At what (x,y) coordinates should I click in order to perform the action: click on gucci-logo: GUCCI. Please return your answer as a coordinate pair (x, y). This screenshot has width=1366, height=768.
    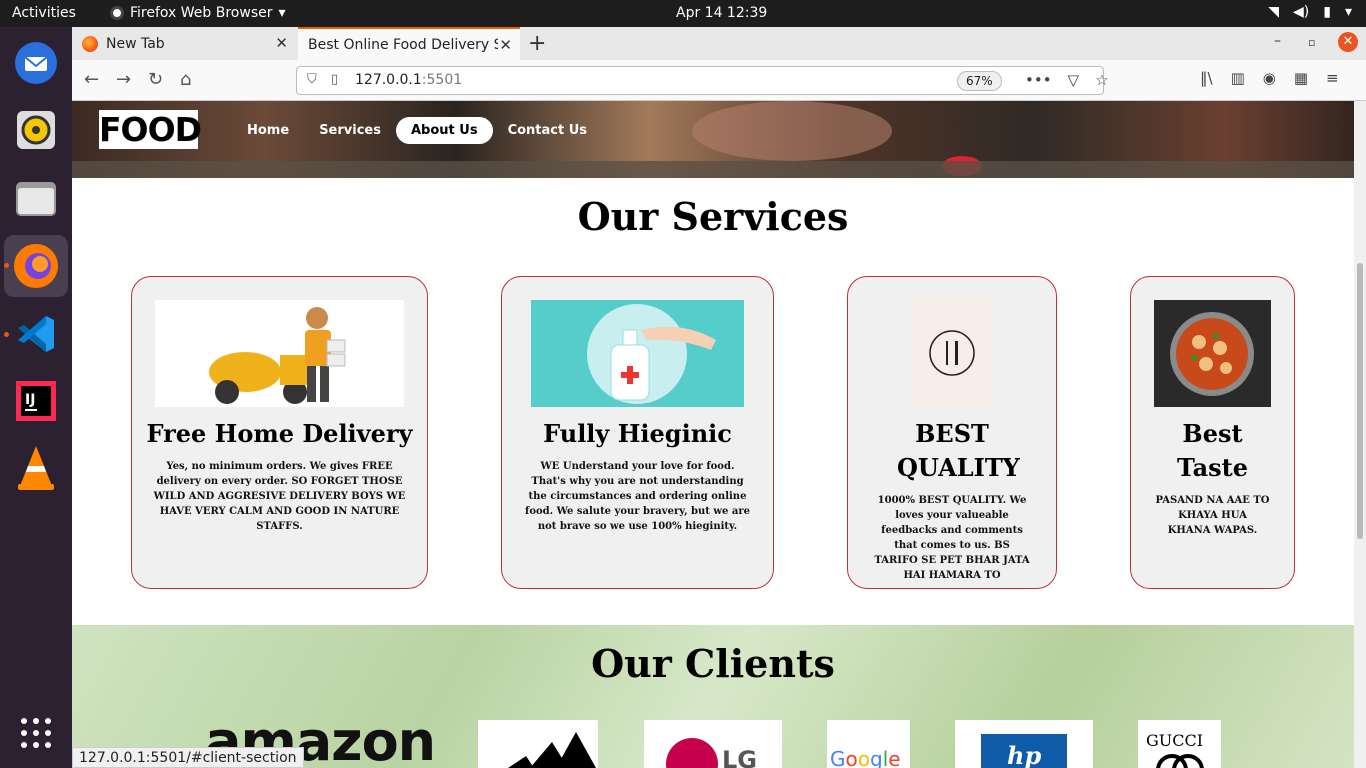
    Looking at the image, I should click on (1179, 744).